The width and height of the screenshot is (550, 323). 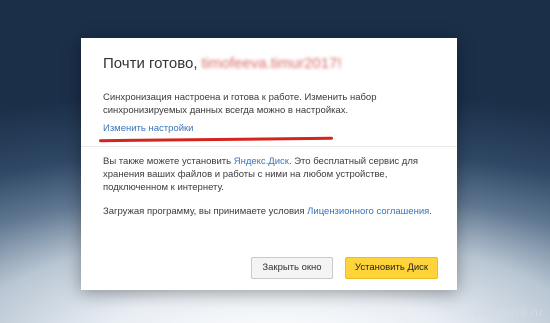 I want to click on disk-text-before: Вы также можете установить, so click(x=168, y=161).